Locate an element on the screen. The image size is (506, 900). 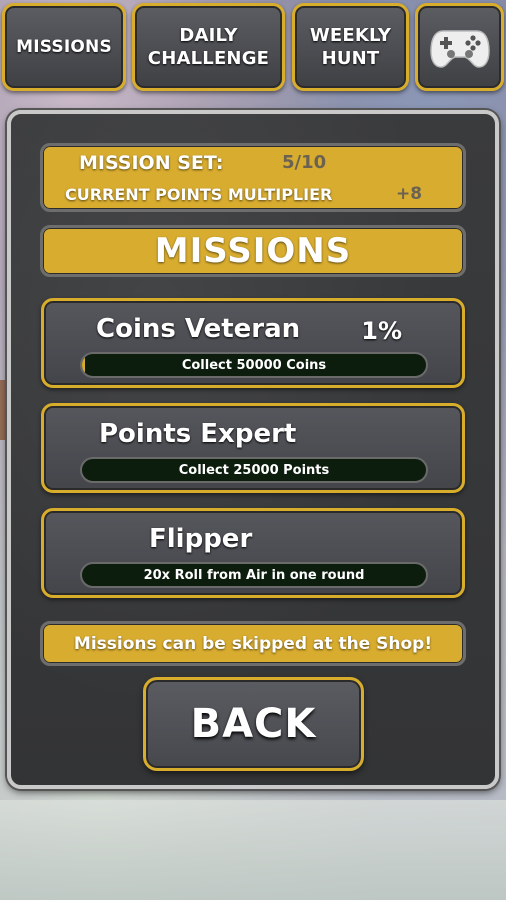
mission-card-2: Points Expert Collect 25000 Points is located at coordinates (253, 448).